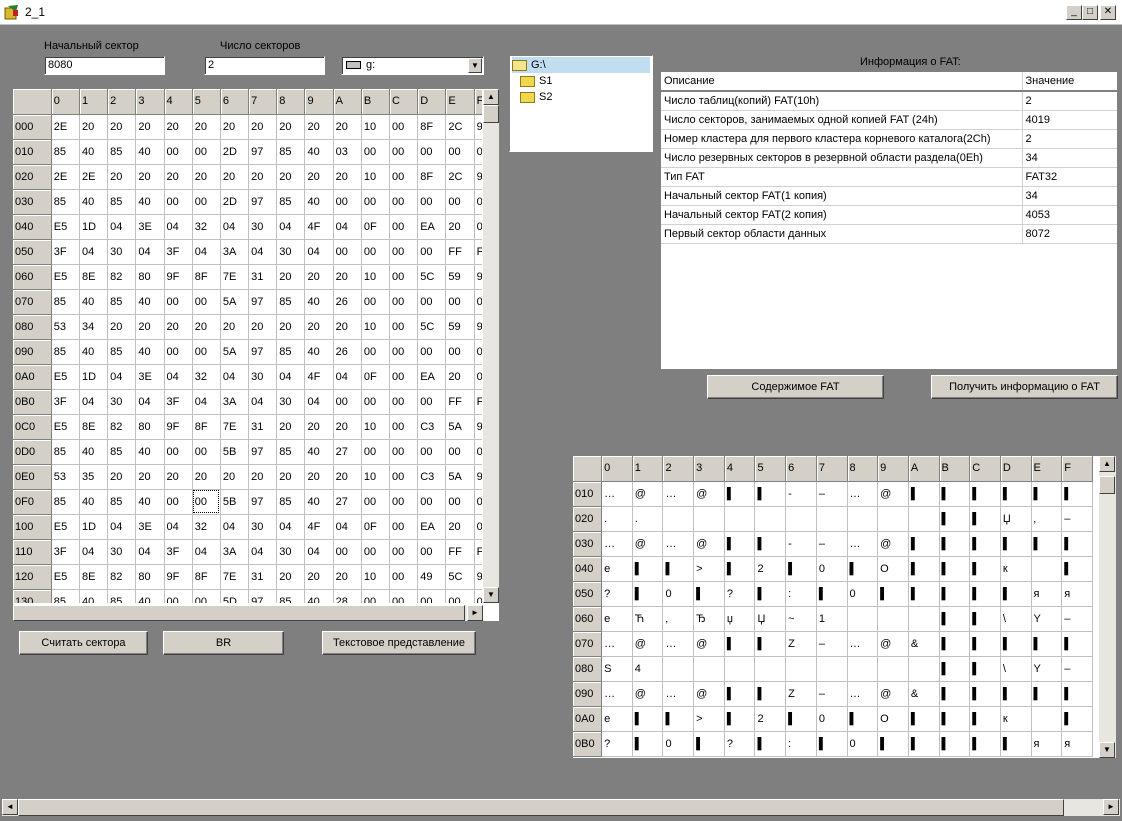 This screenshot has height=821, width=1122. I want to click on grid-cell: C3, so click(432, 427).